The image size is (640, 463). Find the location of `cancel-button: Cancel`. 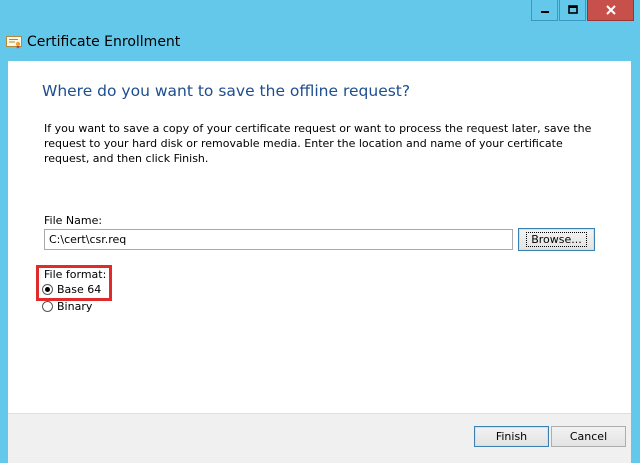

cancel-button: Cancel is located at coordinates (588, 436).